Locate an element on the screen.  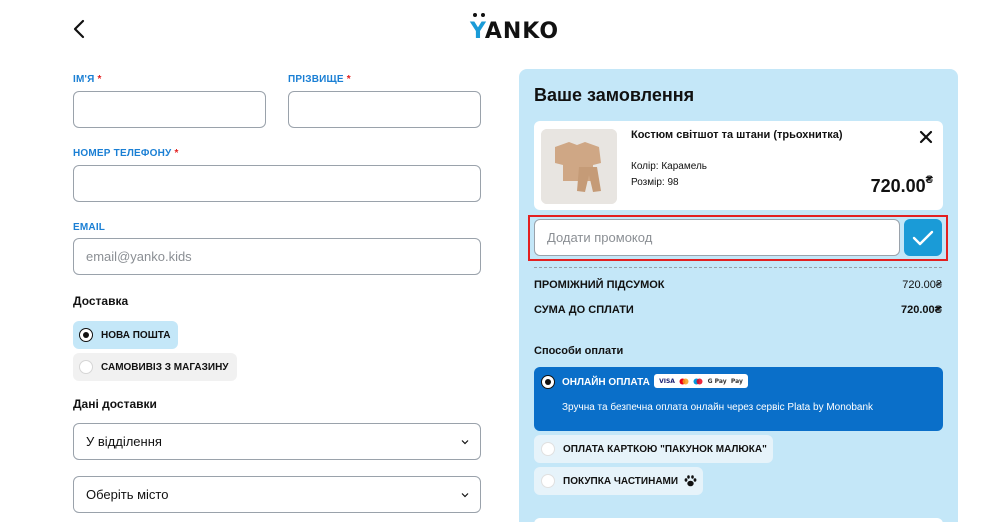
check-icon is located at coordinates (923, 237).